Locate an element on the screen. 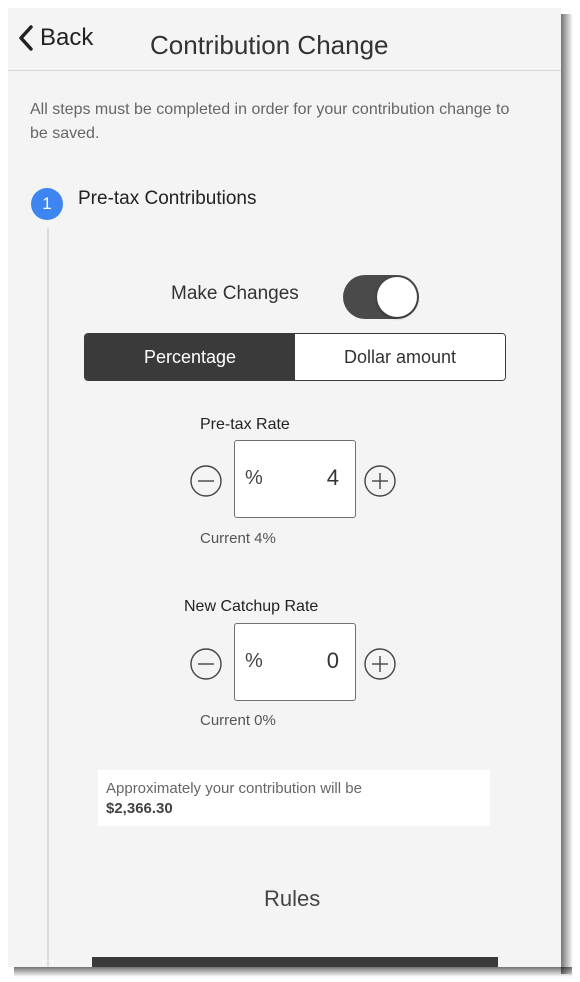  pretax-rate-unit: % is located at coordinates (254, 478).